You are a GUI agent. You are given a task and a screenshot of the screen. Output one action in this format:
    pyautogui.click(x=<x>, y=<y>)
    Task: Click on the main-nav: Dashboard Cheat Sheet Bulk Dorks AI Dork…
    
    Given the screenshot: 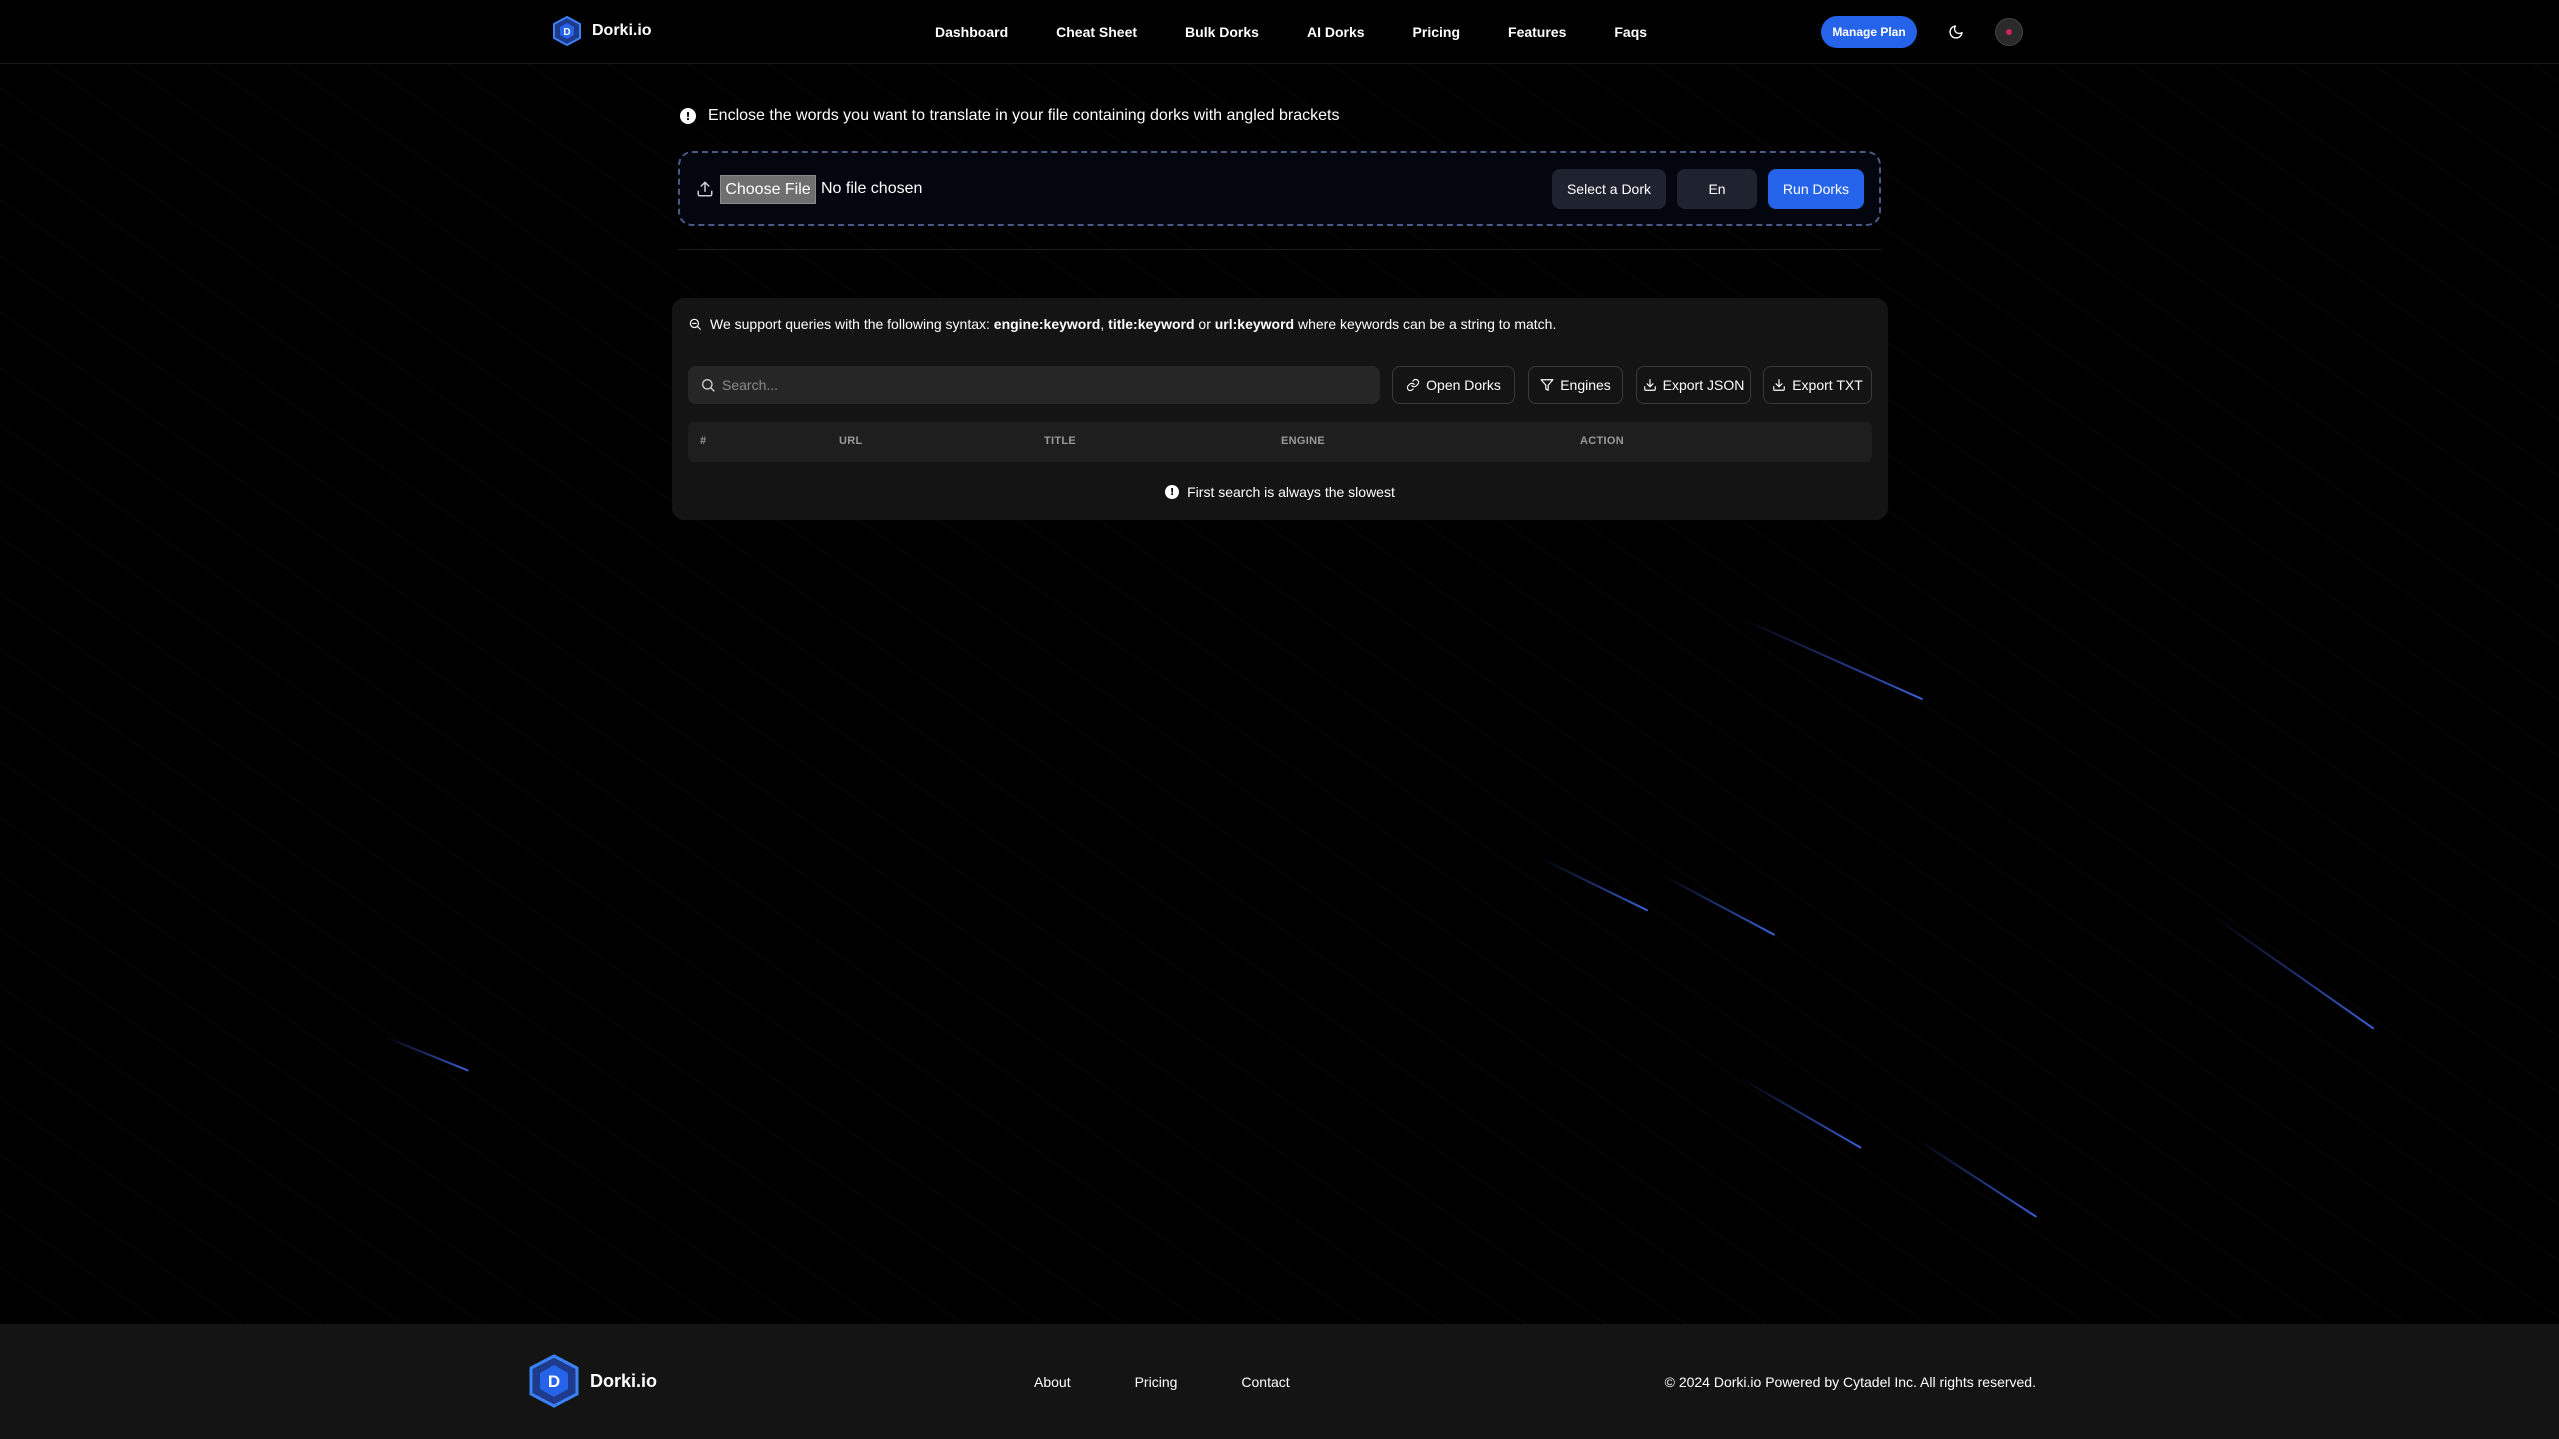 What is the action you would take?
    pyautogui.click(x=1315, y=32)
    